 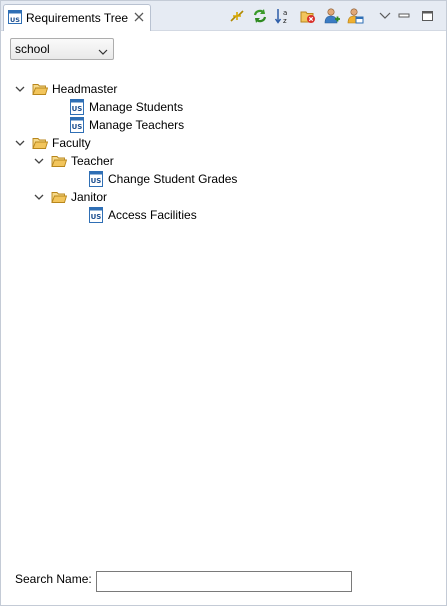 What do you see at coordinates (53, 579) in the screenshot?
I see `search-name-label: Search Name:` at bounding box center [53, 579].